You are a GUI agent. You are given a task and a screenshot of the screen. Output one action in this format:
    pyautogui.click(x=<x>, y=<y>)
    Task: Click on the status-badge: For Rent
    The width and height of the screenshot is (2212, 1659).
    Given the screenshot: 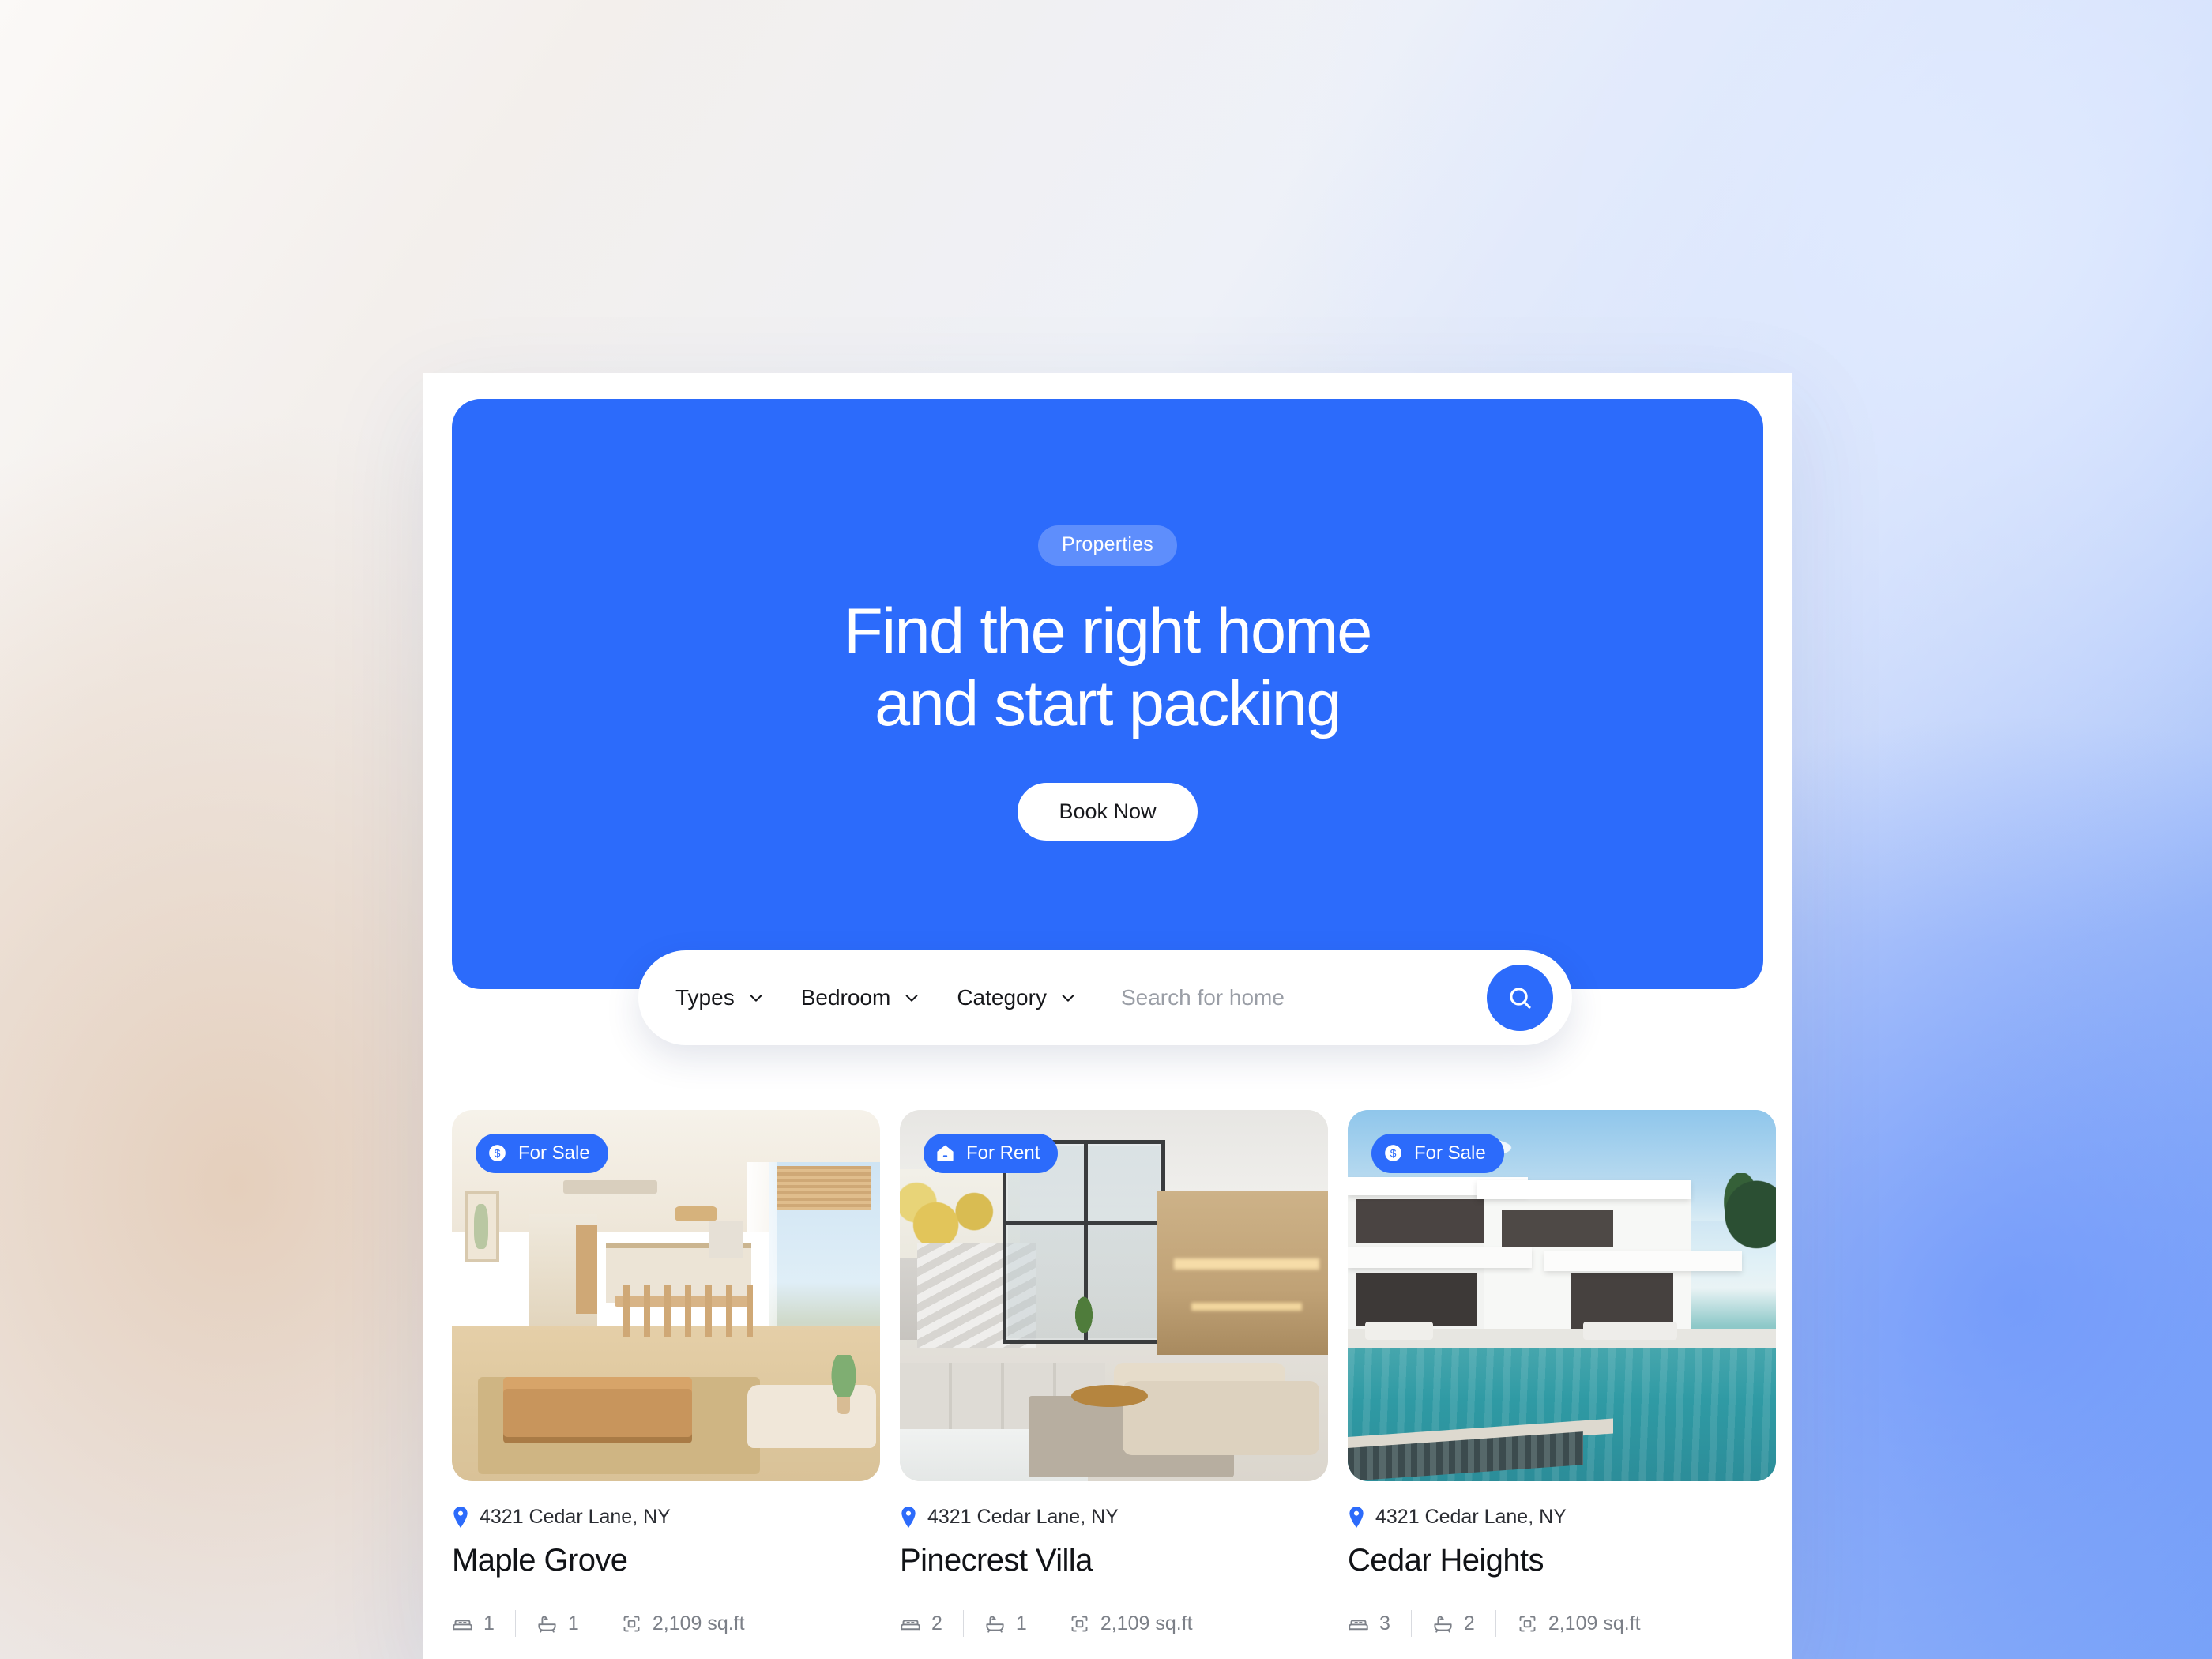 What is the action you would take?
    pyautogui.click(x=992, y=1153)
    